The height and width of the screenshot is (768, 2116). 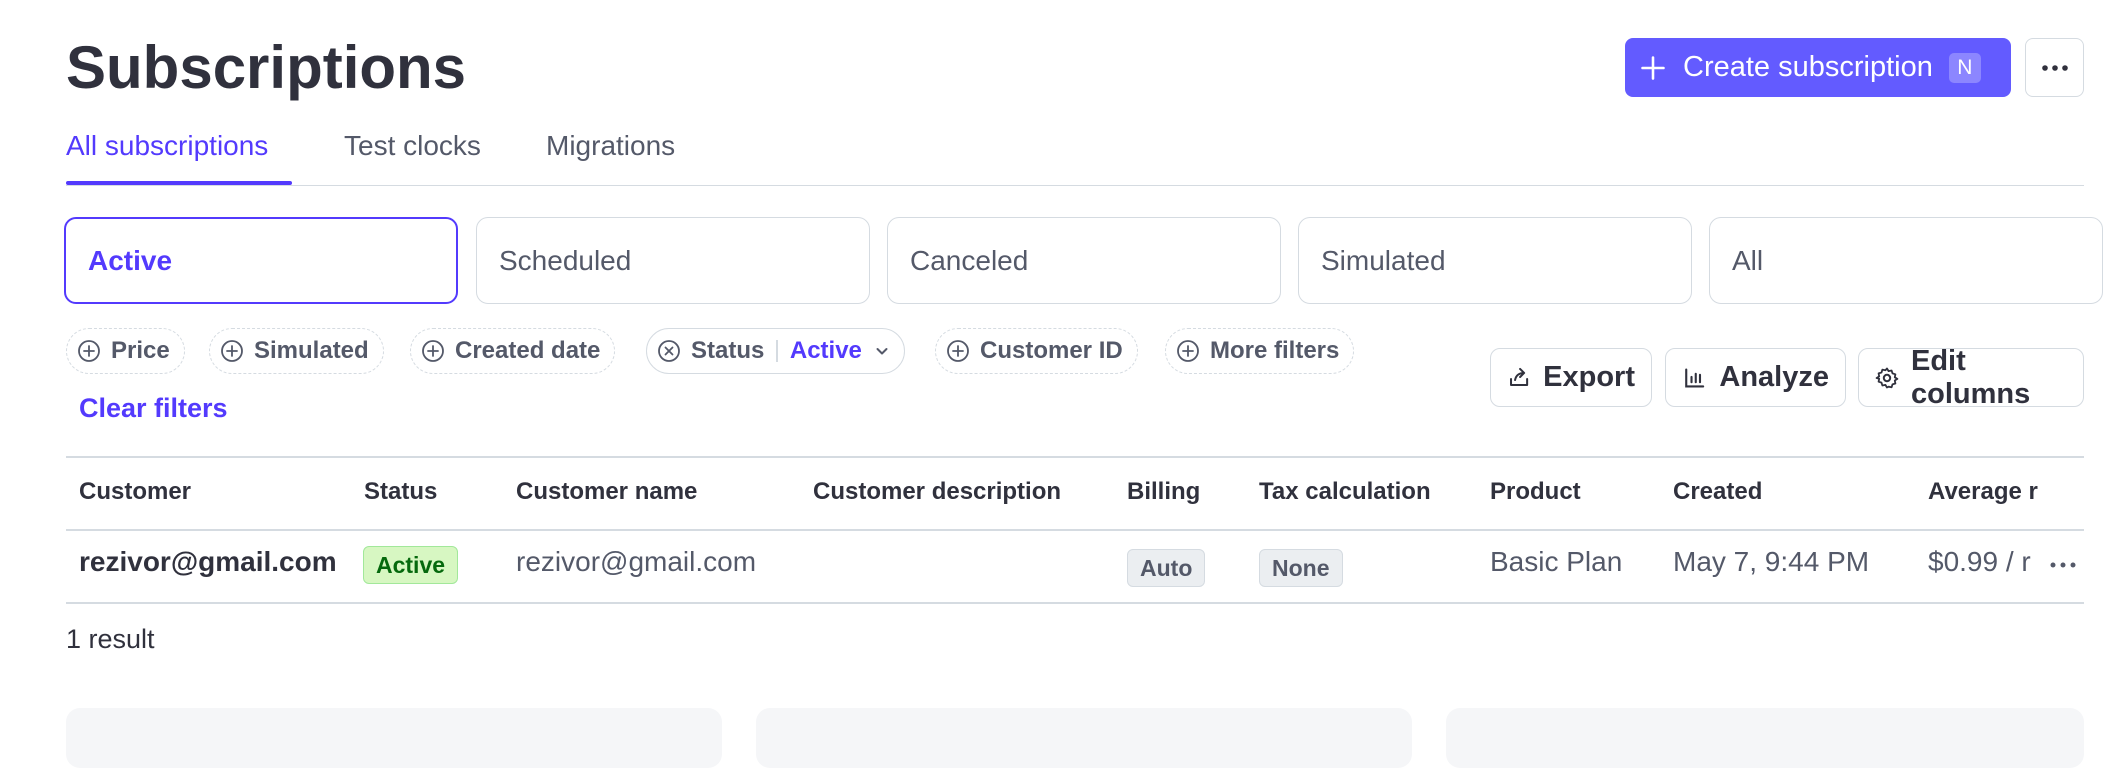 What do you see at coordinates (1964, 67) in the screenshot?
I see `keyboard-shortcut-badge: N` at bounding box center [1964, 67].